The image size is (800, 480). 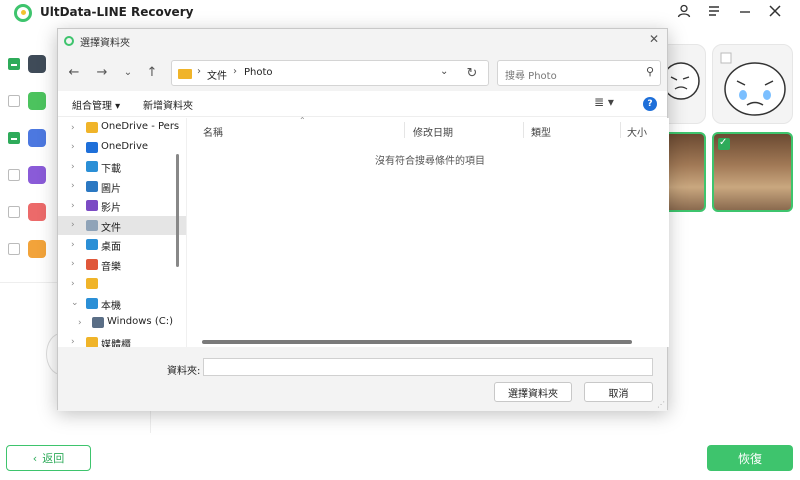 What do you see at coordinates (125, 146) in the screenshot?
I see `tree-item-label: OneDrive` at bounding box center [125, 146].